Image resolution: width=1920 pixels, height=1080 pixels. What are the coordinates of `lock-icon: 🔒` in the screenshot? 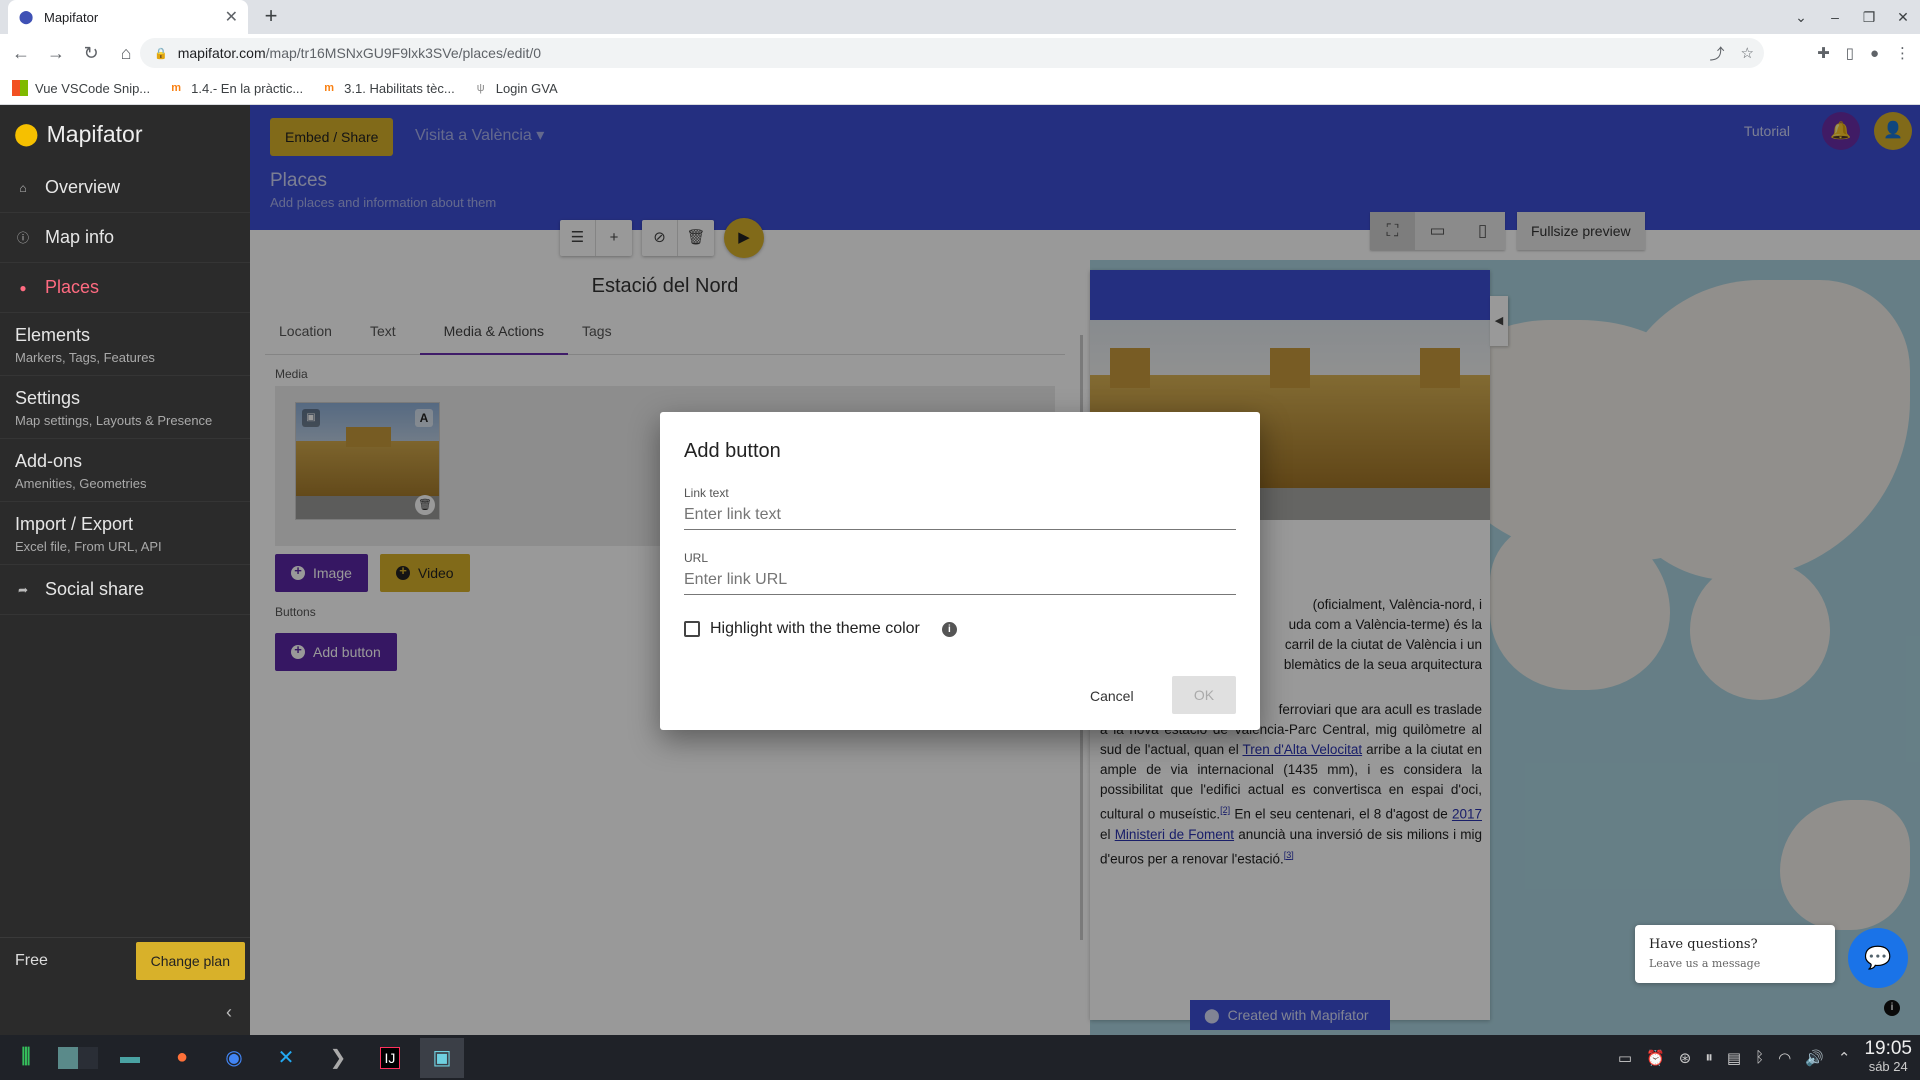 It's located at (161, 53).